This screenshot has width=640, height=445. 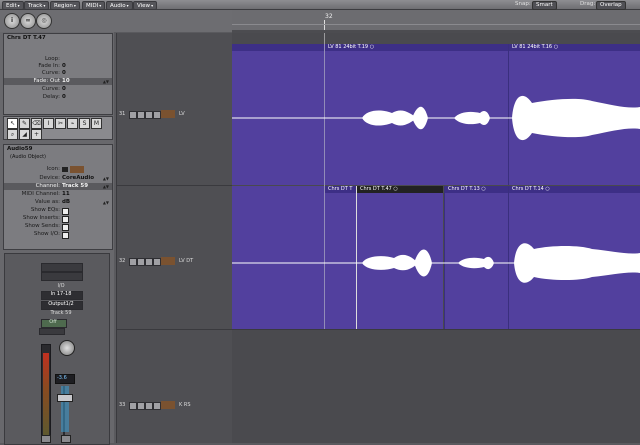 I want to click on track-name: LV DT, so click(x=186, y=261).